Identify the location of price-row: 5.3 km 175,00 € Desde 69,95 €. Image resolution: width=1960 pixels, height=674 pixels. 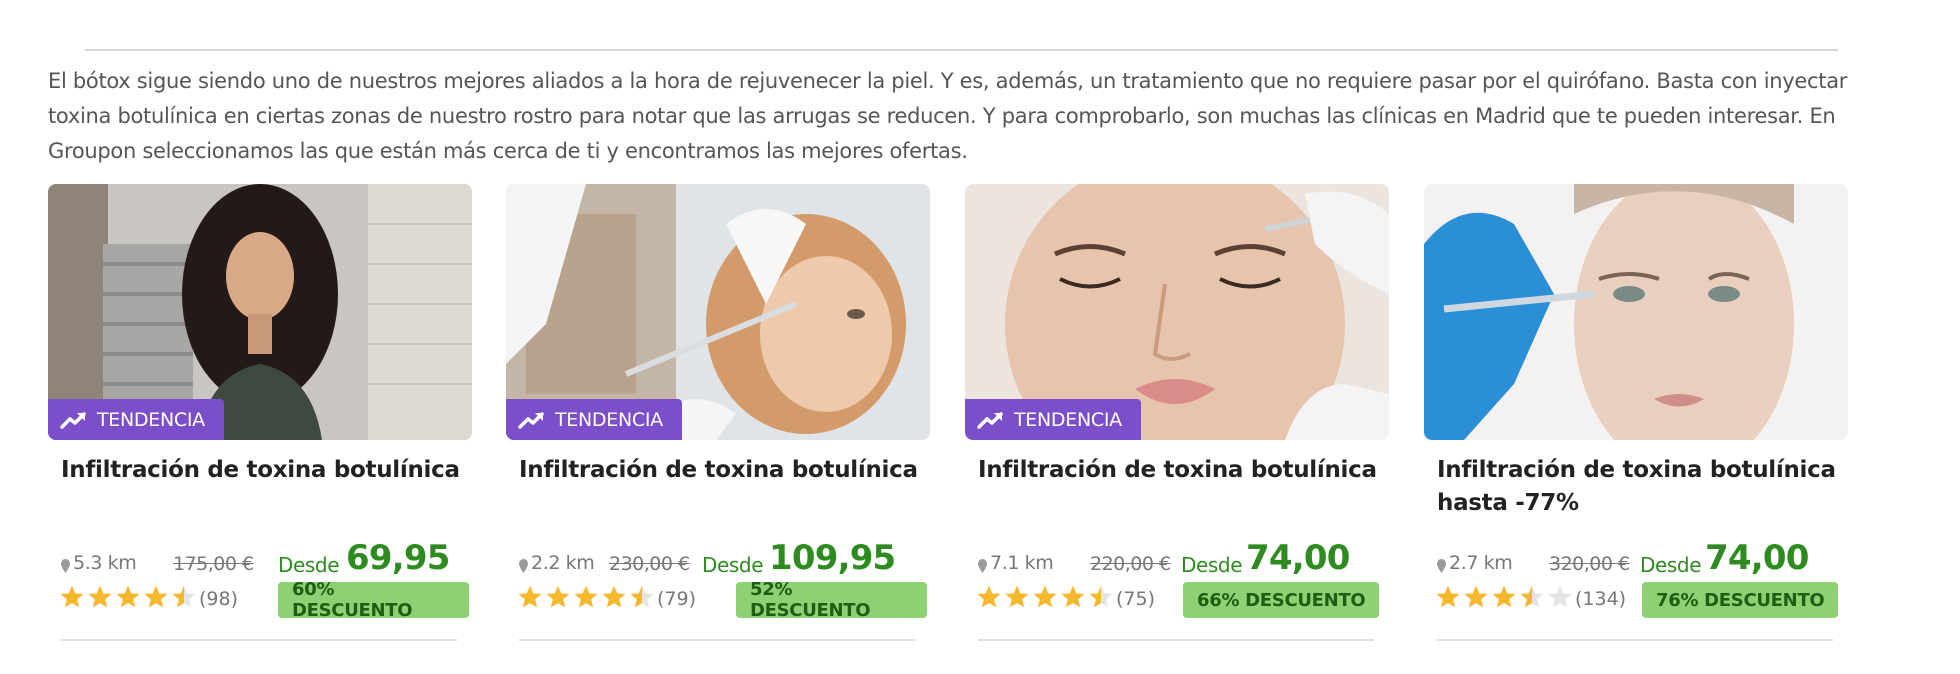
(261, 578).